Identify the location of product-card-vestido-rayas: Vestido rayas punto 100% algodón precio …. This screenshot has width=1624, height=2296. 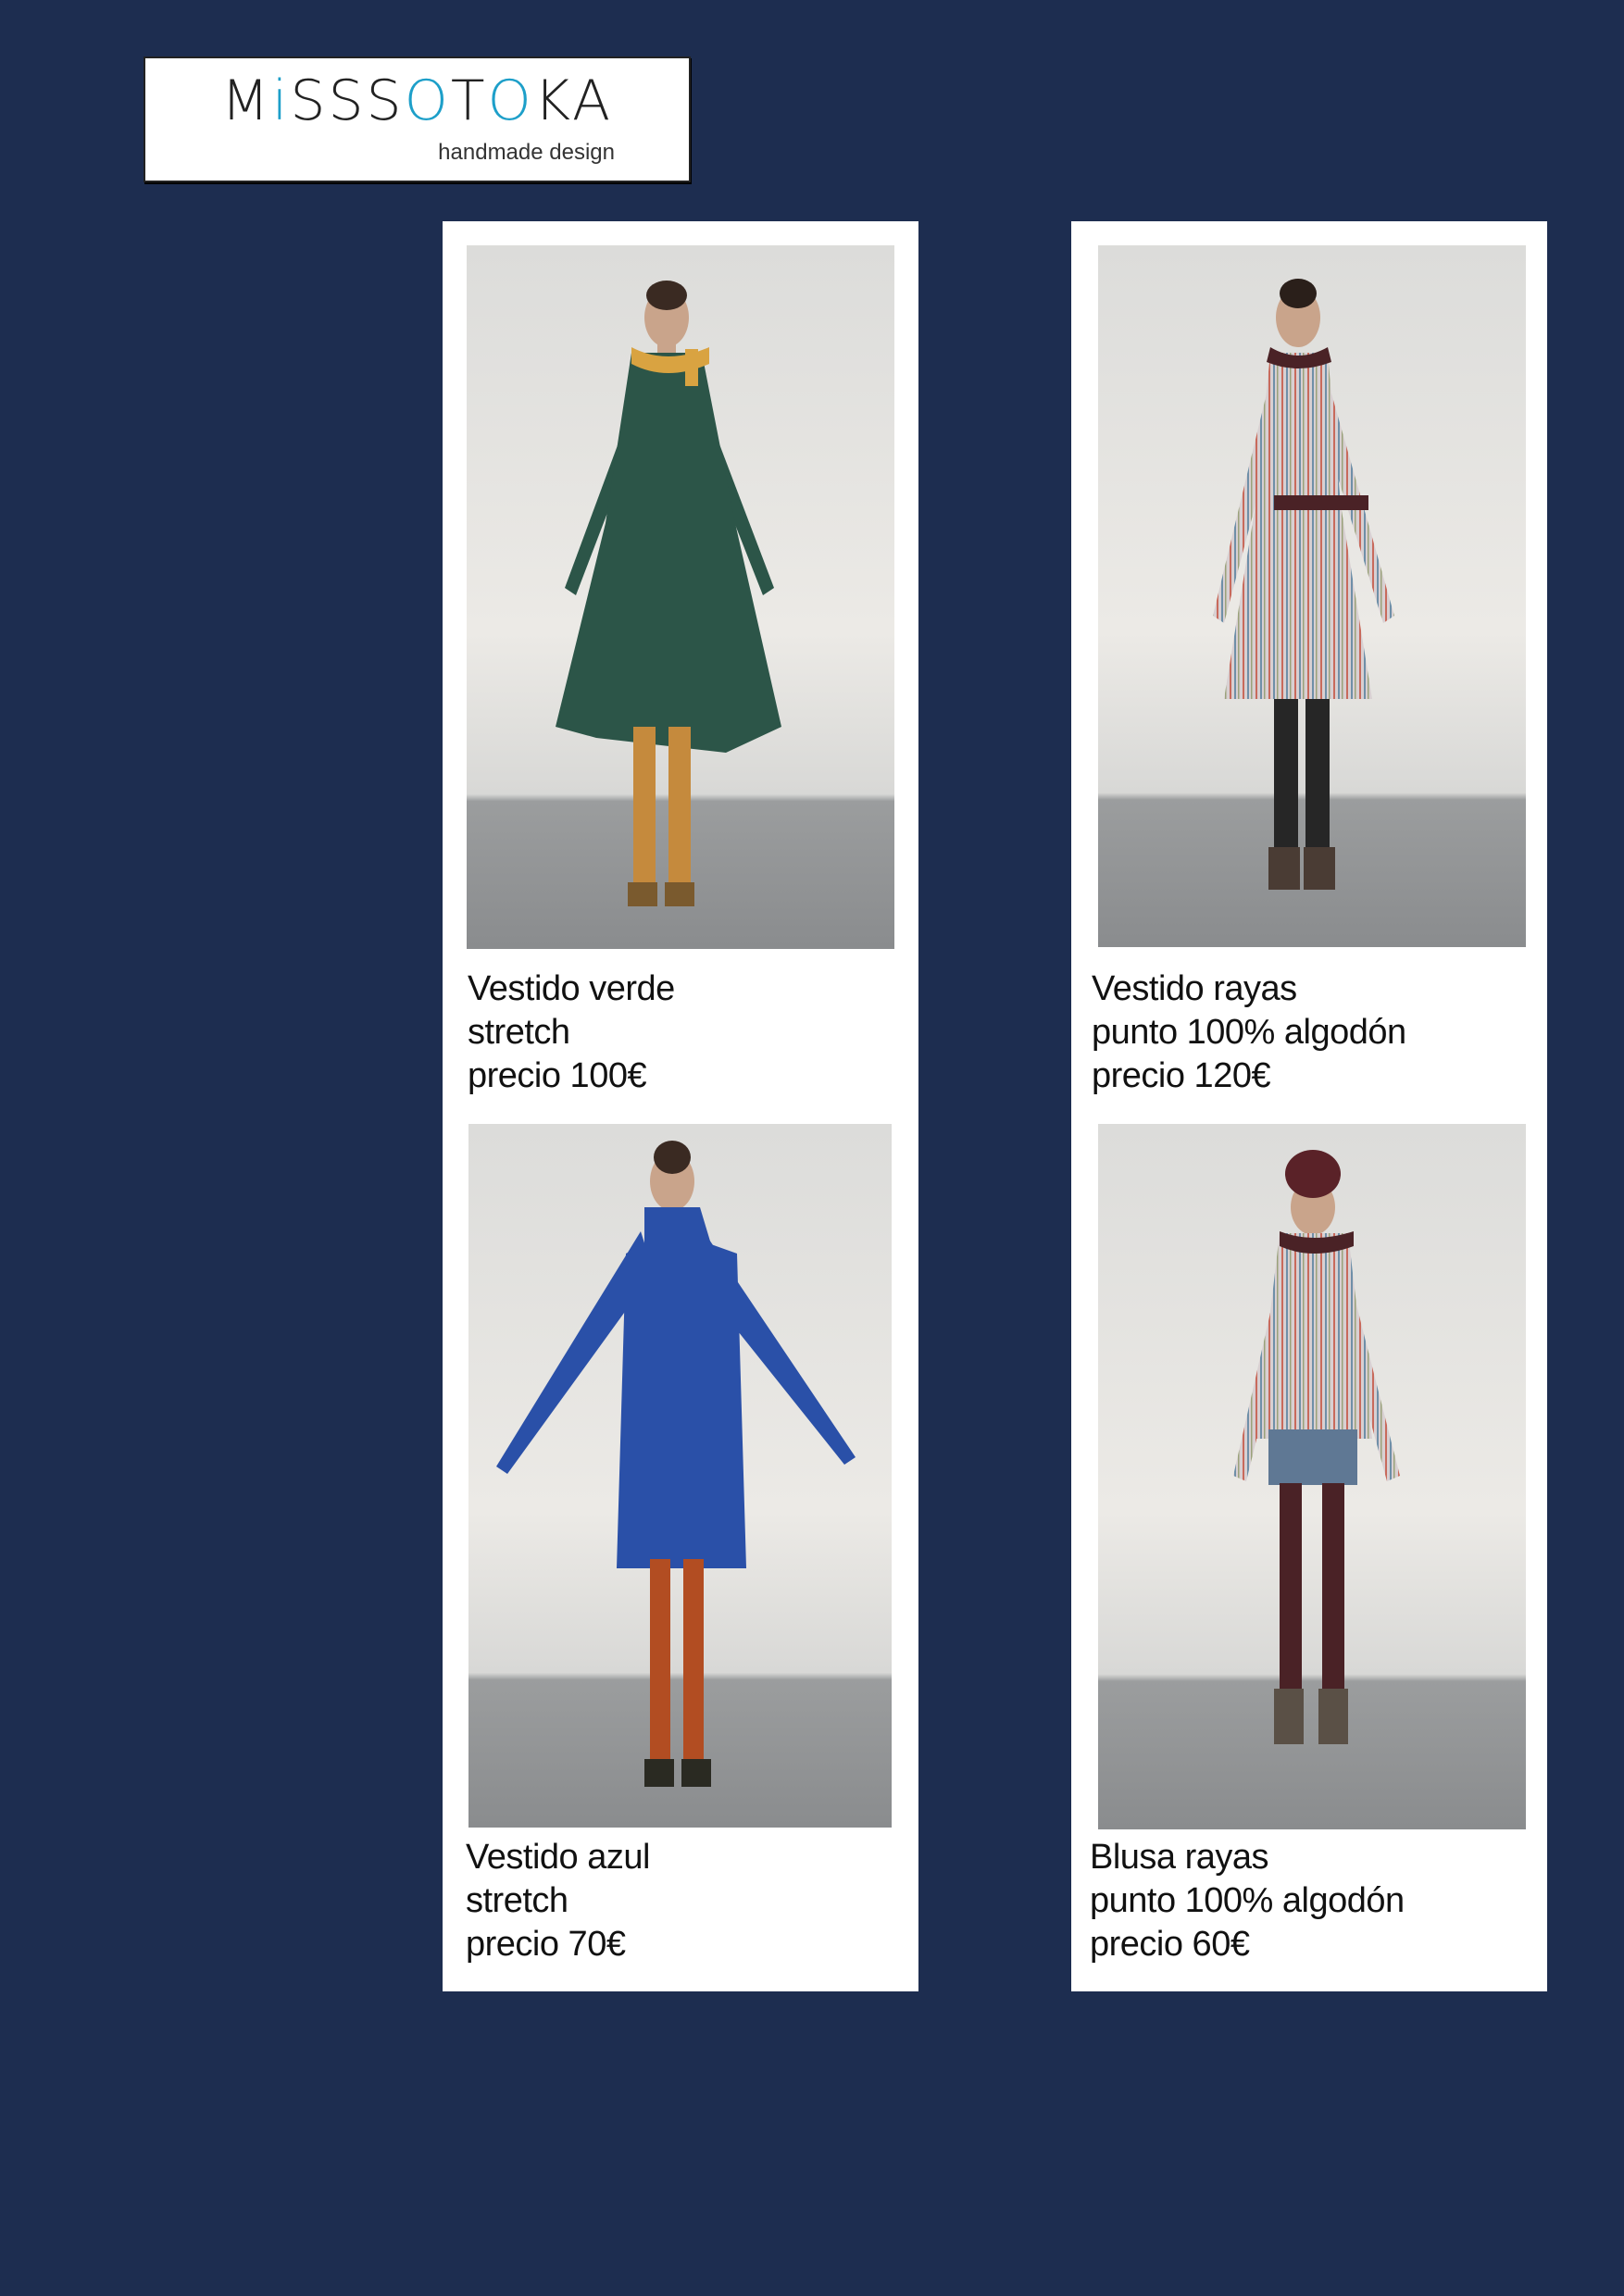
(1309, 665).